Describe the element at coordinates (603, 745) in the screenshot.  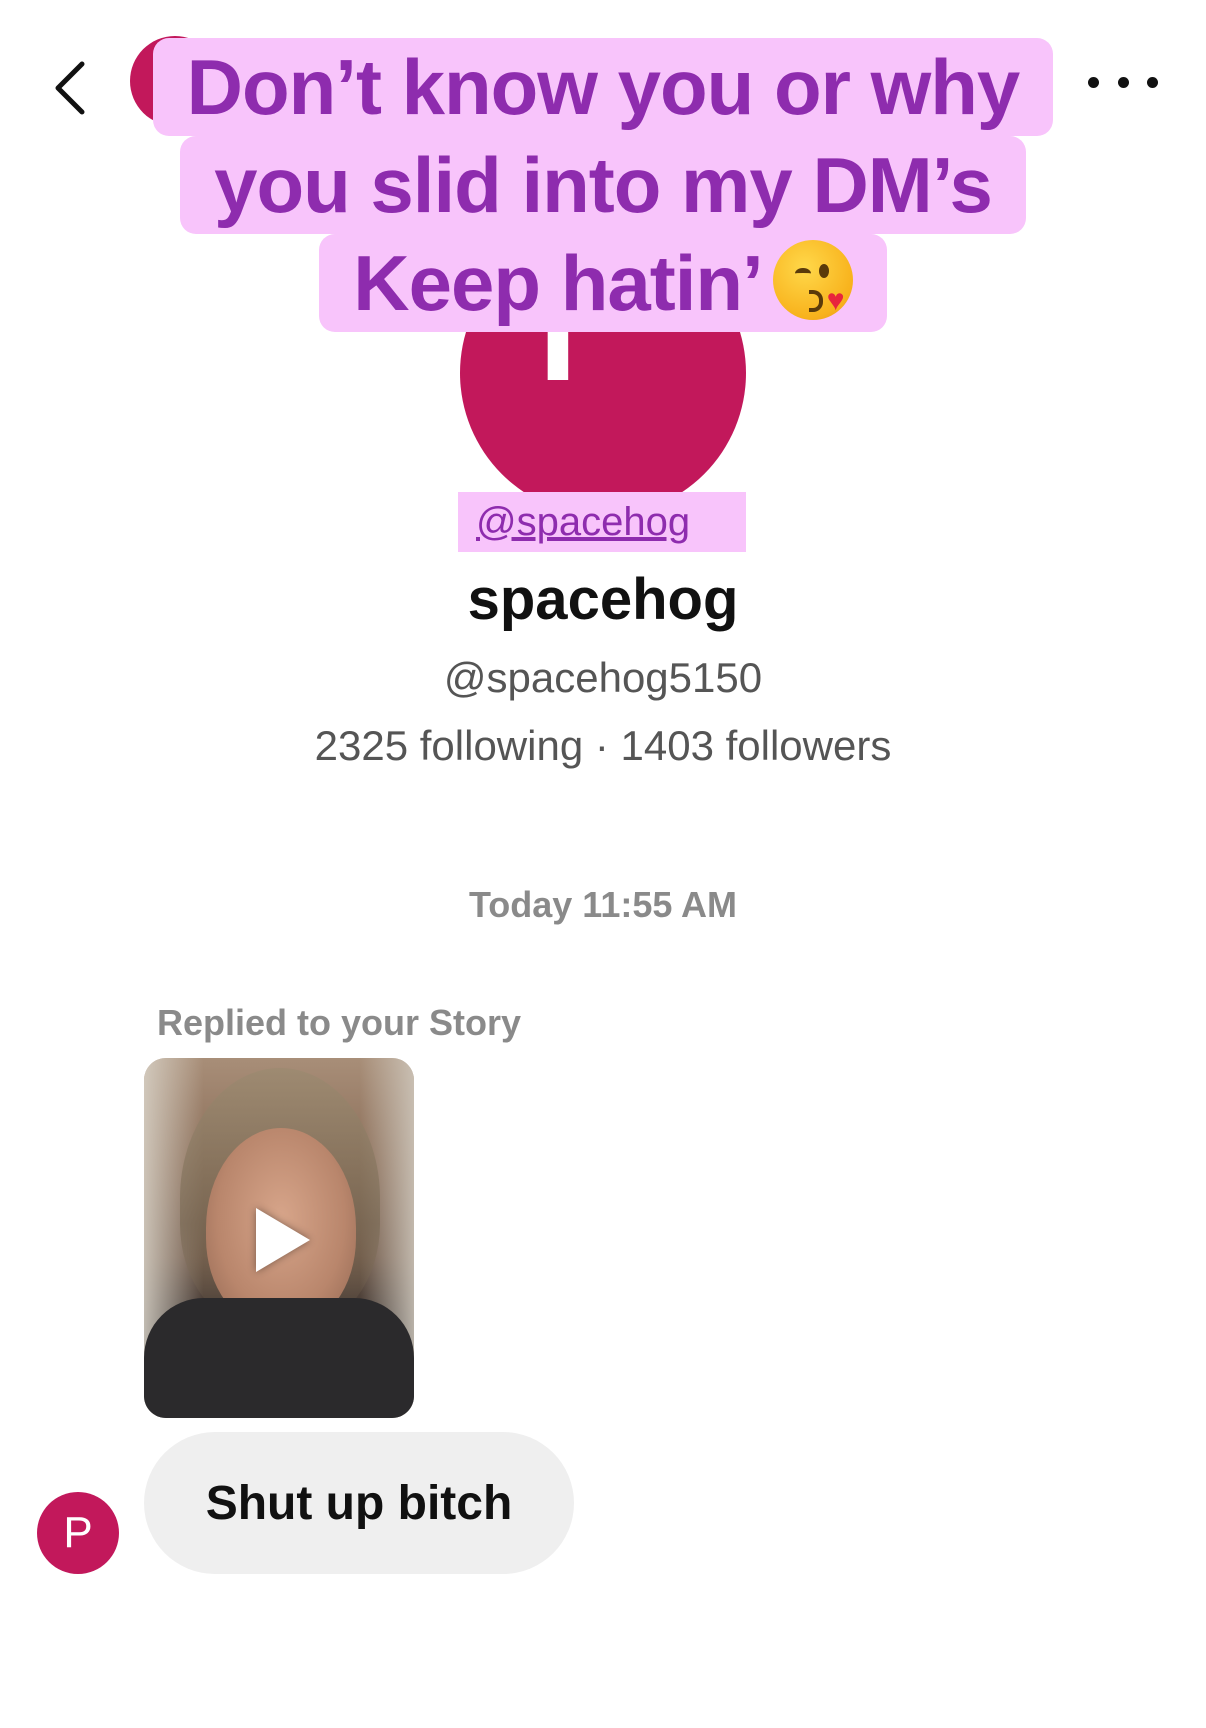
I see `profile-stats: 2325 following · 1403 followers` at that location.